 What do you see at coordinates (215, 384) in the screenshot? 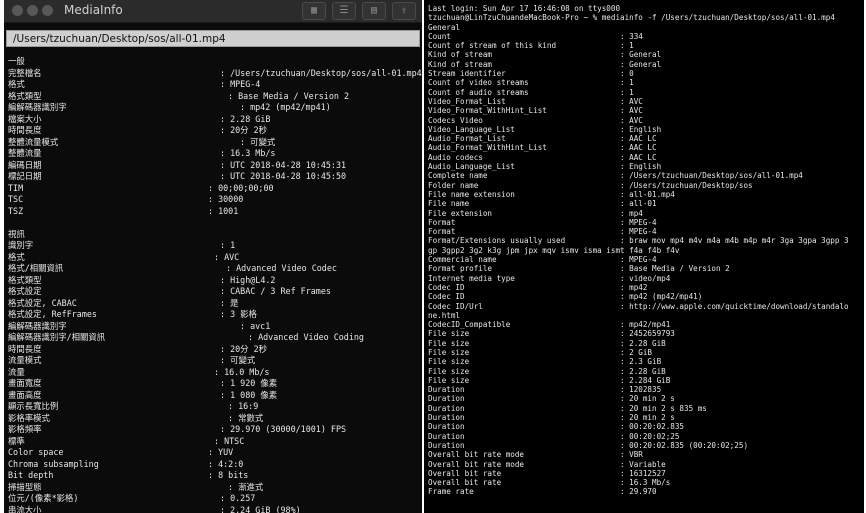
I see `report-row: 畫面寬度: 1 920 像素` at bounding box center [215, 384].